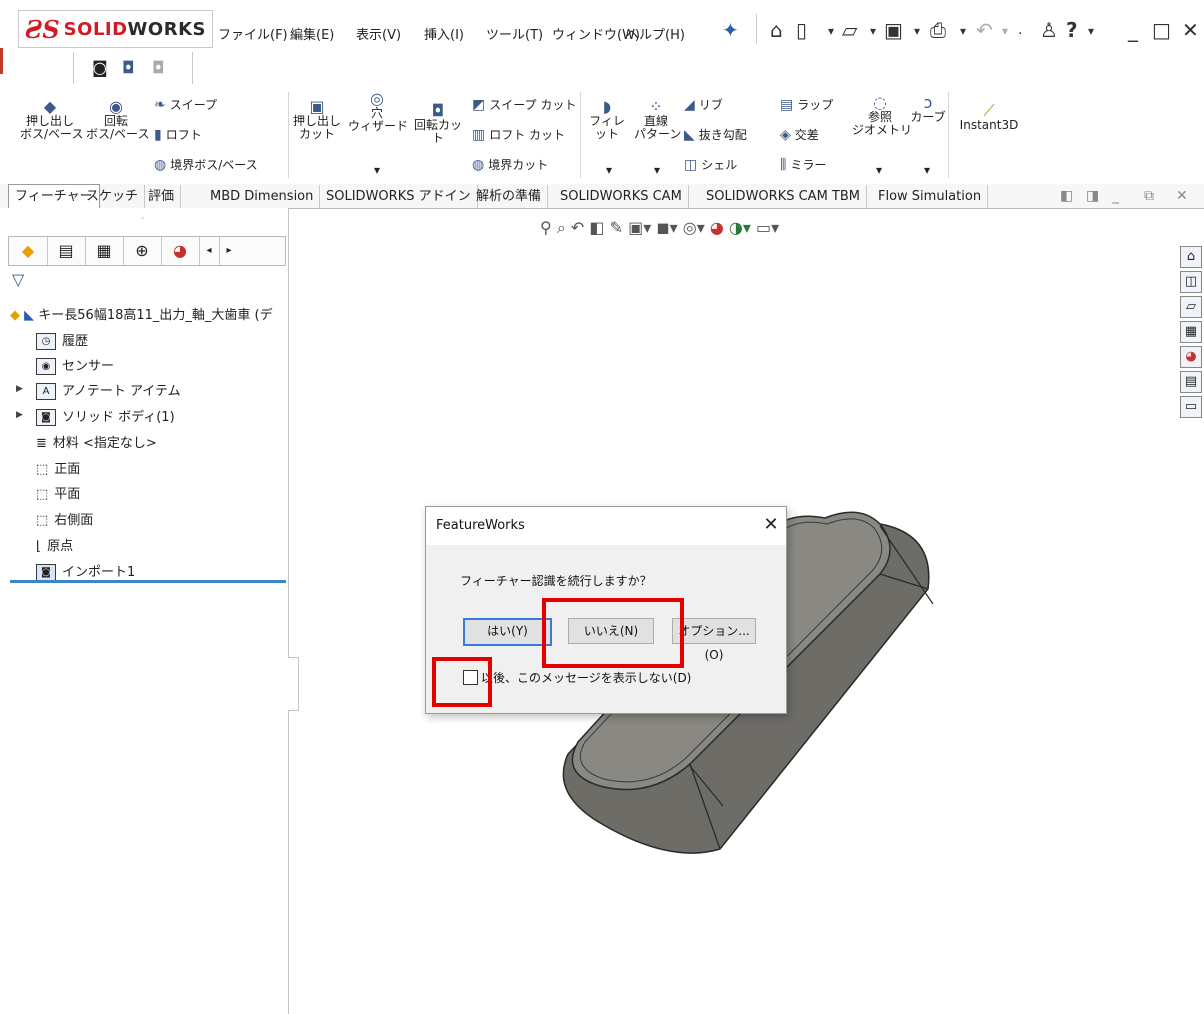 This screenshot has height=1014, width=1204. I want to click on boundary-boss-button: ◍ 境界ボス/ベース, so click(206, 164).